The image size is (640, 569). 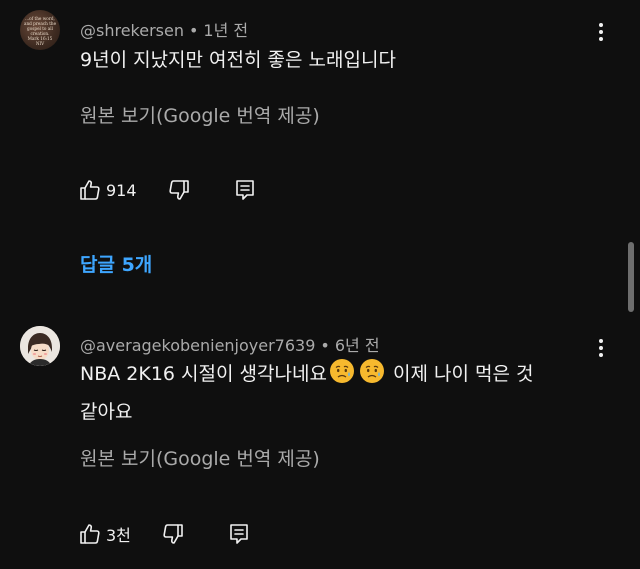 I want to click on like-count: 914, so click(x=121, y=190).